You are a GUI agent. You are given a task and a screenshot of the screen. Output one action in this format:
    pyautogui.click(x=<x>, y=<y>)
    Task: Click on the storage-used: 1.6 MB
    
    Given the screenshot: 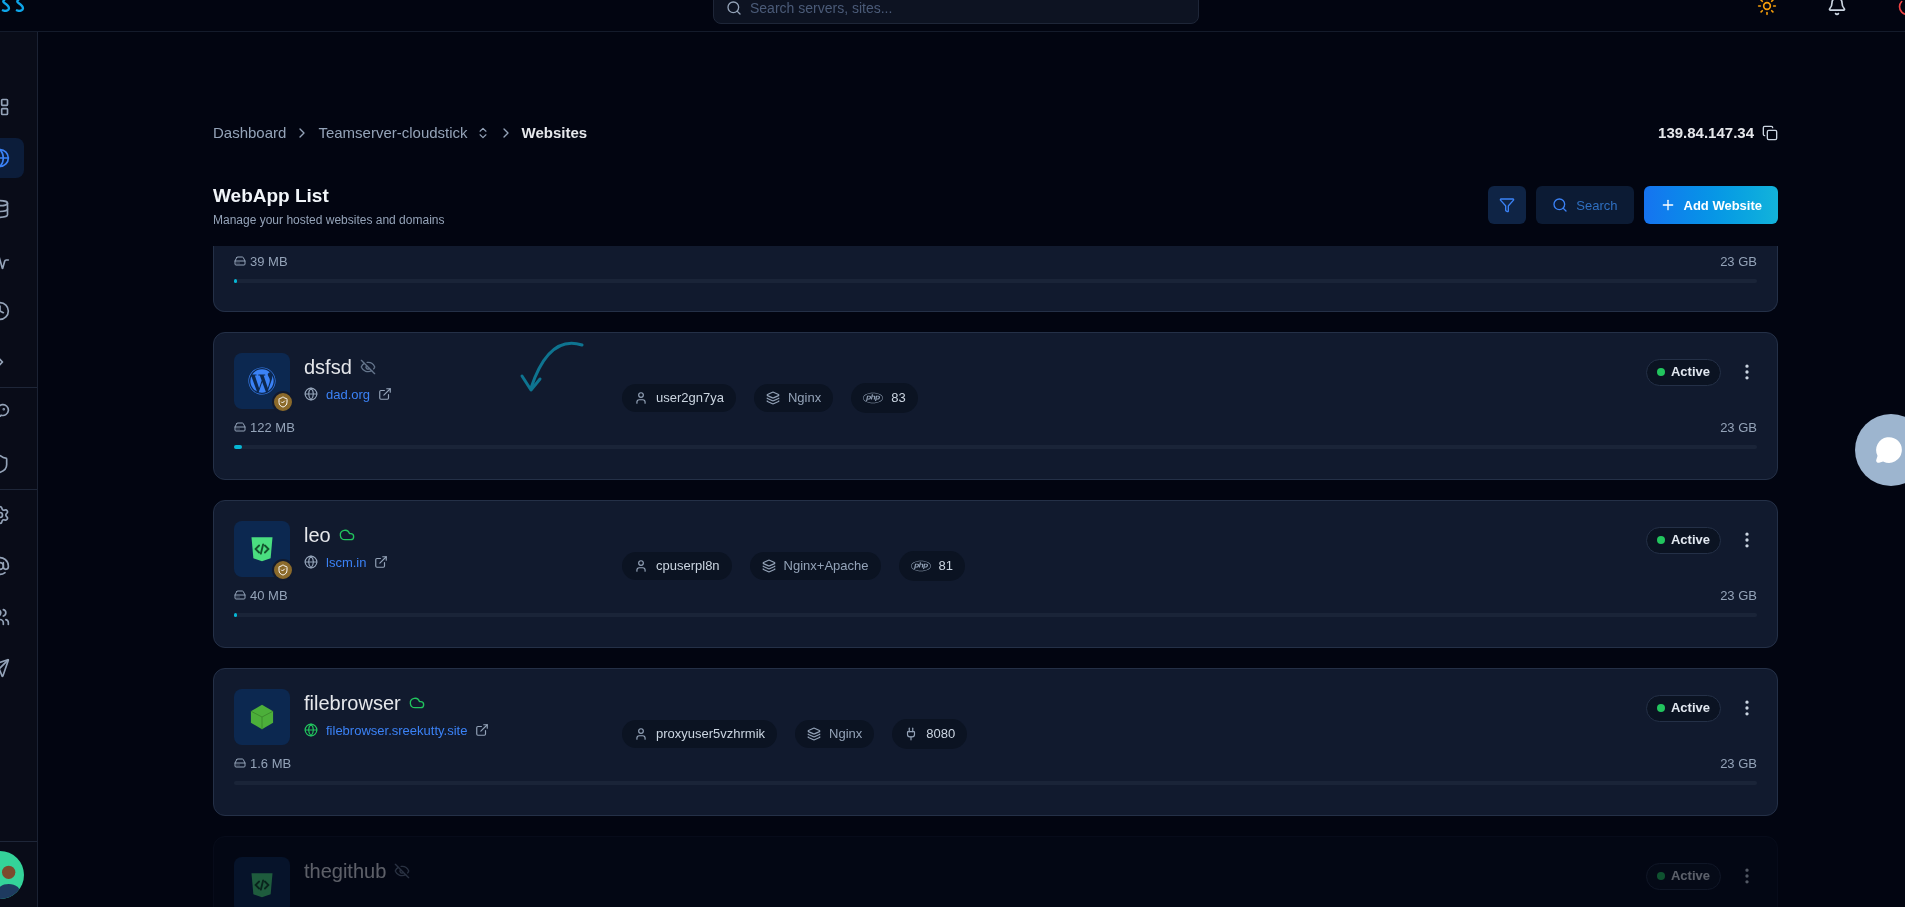 What is the action you would take?
    pyautogui.click(x=271, y=763)
    